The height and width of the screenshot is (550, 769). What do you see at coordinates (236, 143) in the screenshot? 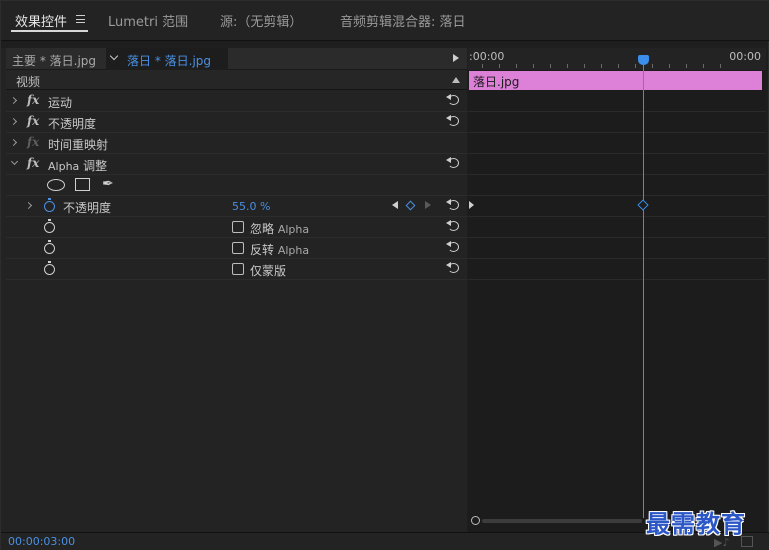
I see `effect-row-time-remapping: fx 时间重映射` at bounding box center [236, 143].